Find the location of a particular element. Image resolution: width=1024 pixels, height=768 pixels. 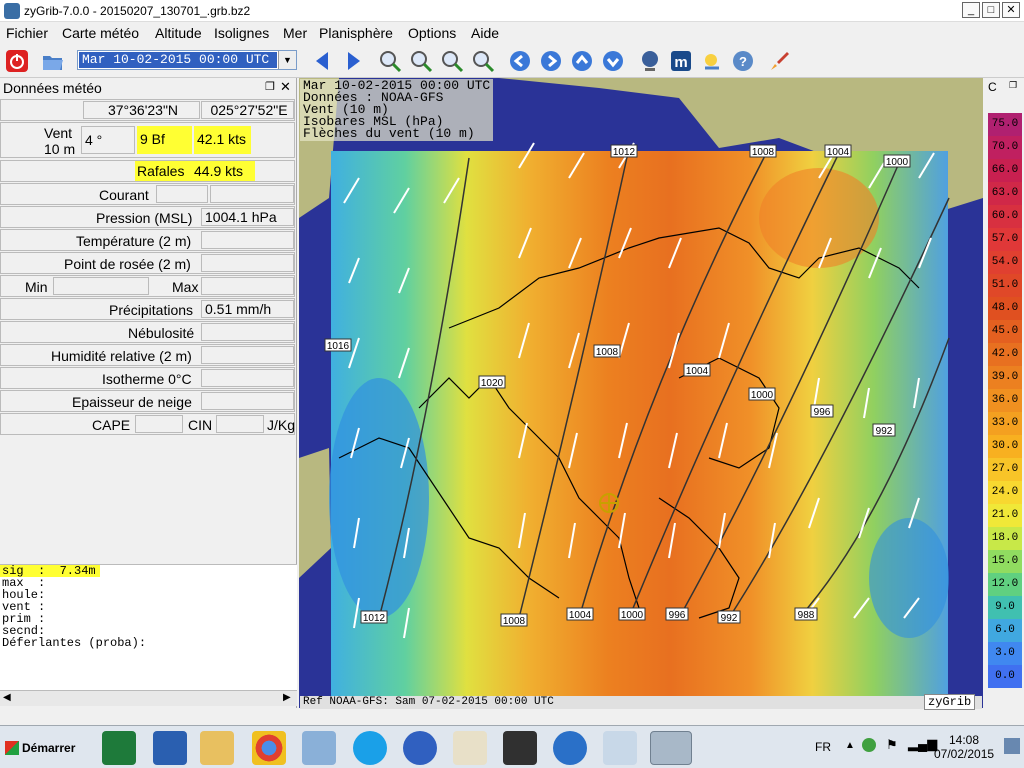

menu-isolignes: Isolignes is located at coordinates (241, 33).